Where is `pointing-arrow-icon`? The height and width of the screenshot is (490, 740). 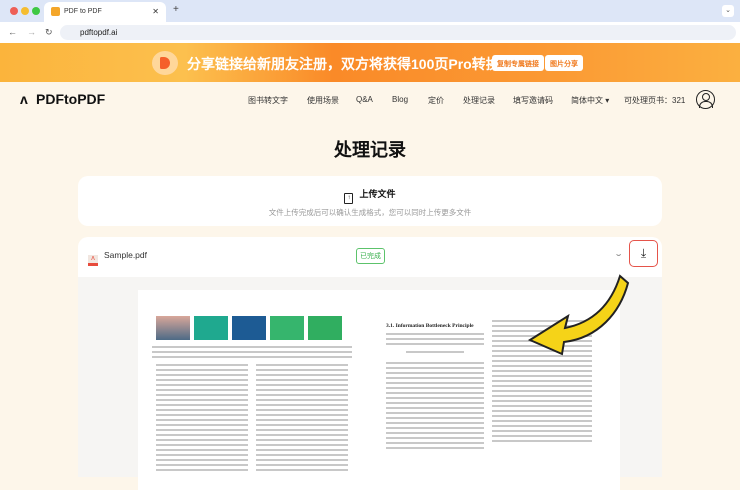 pointing-arrow-icon is located at coordinates (578, 315).